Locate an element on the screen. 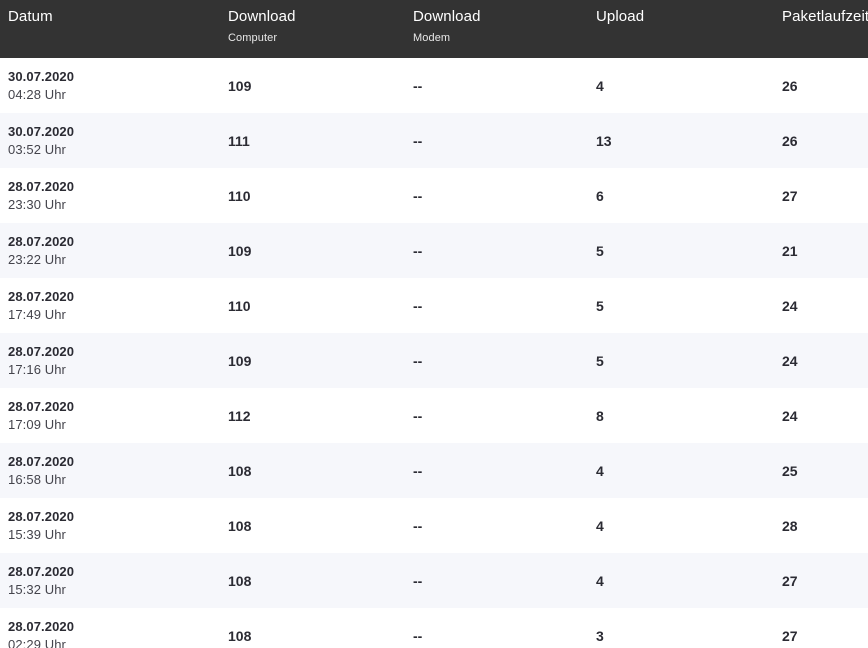 This screenshot has width=868, height=648. cell-upload: 8 is located at coordinates (600, 415).